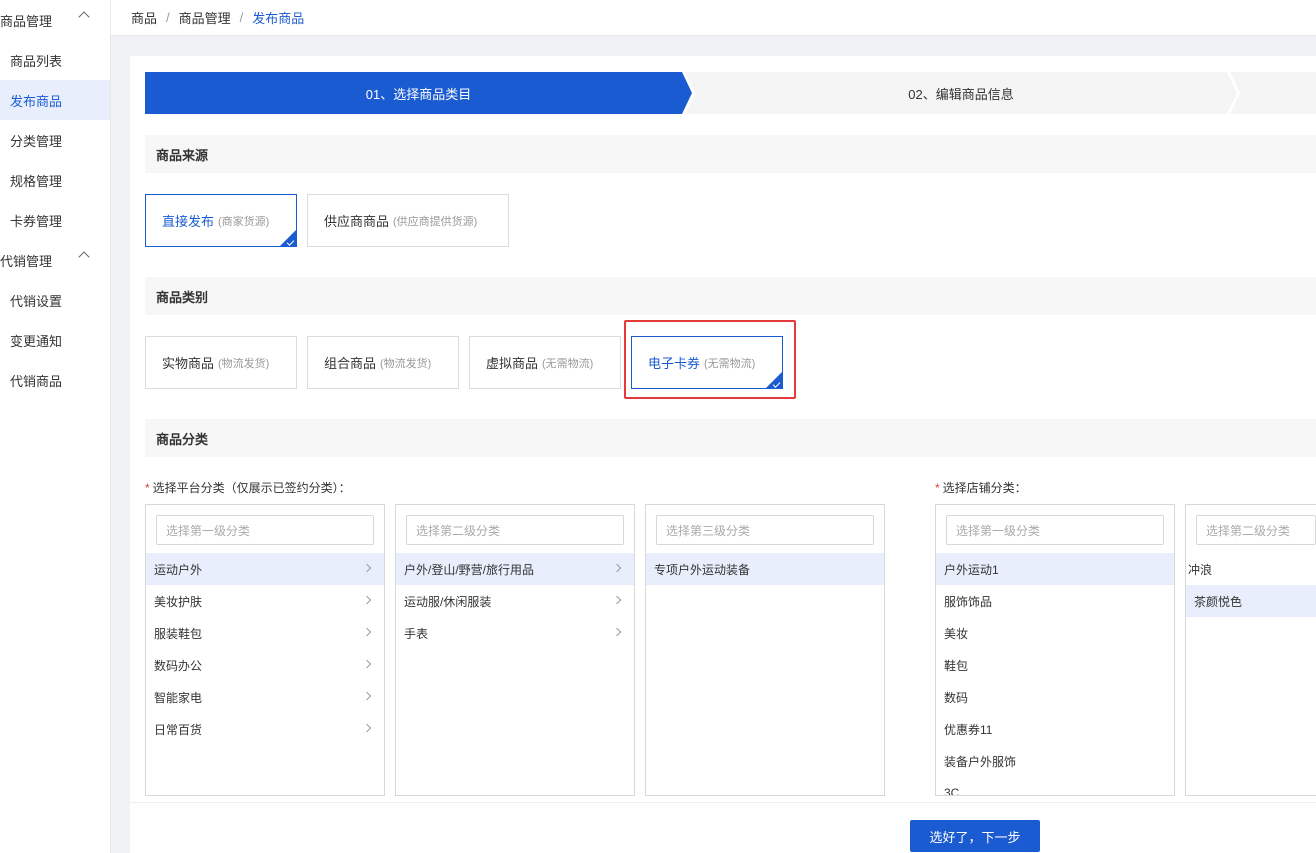  What do you see at coordinates (1055, 729) in the screenshot?
I see `list-item: 优惠券11` at bounding box center [1055, 729].